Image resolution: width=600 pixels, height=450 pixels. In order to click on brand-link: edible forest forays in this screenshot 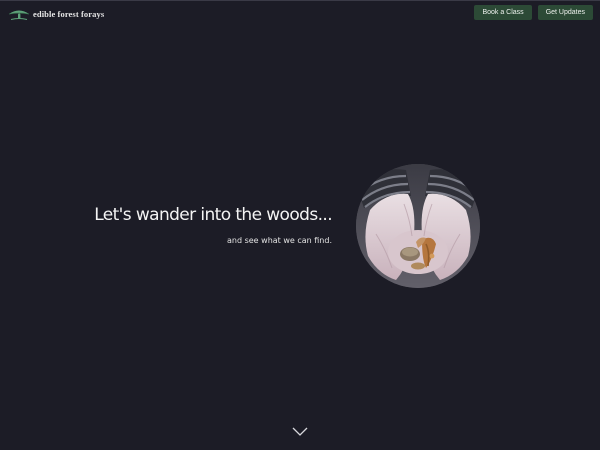, I will do `click(56, 14)`.